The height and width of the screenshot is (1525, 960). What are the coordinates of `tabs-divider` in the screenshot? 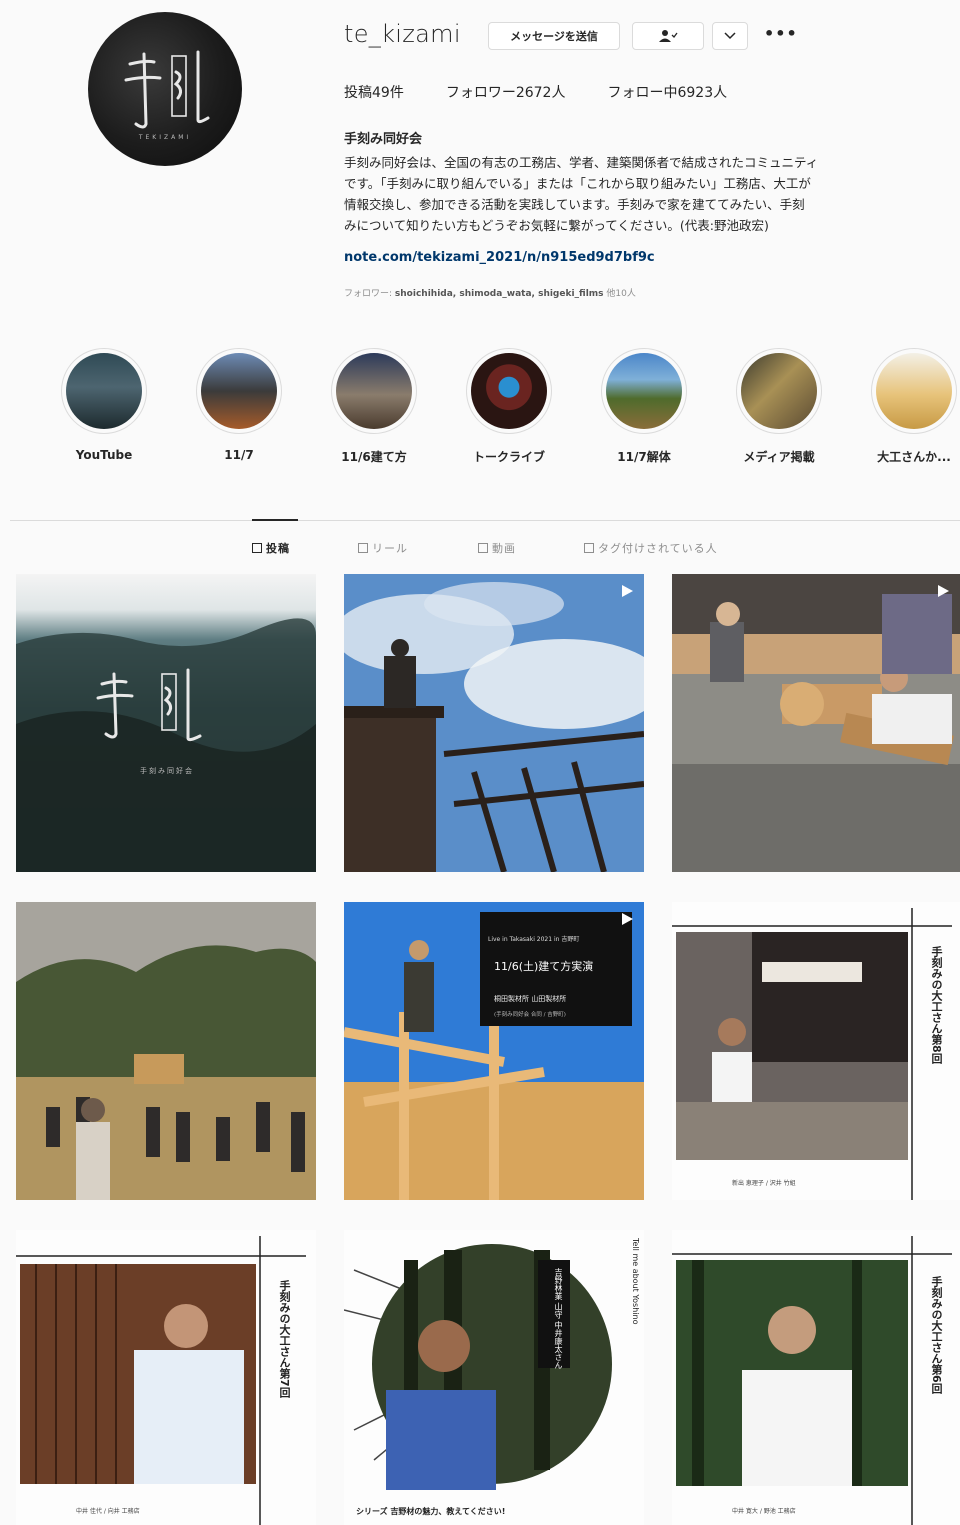 It's located at (485, 520).